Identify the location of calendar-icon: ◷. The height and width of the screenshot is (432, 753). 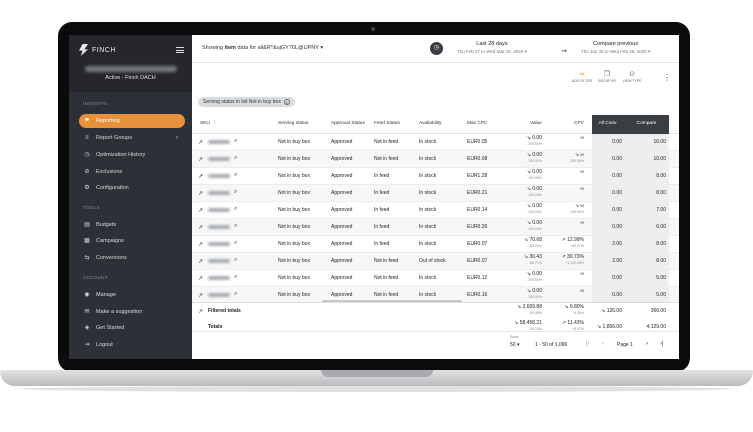
(436, 48).